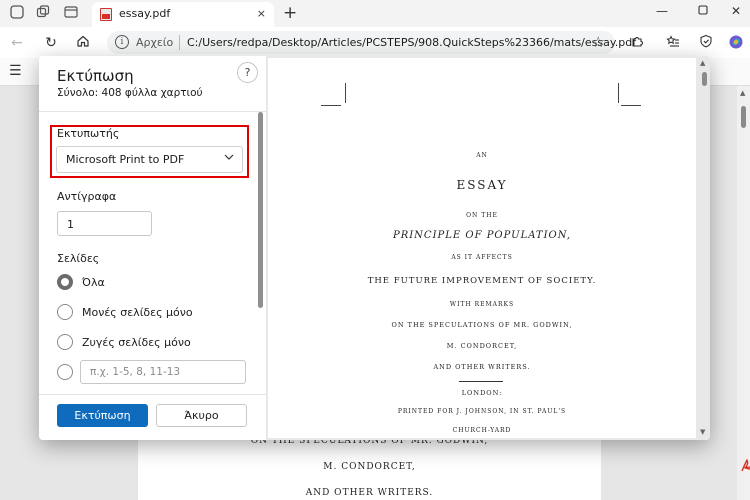 Image resolution: width=750 pixels, height=500 pixels. I want to click on help-button: ?, so click(247, 72).